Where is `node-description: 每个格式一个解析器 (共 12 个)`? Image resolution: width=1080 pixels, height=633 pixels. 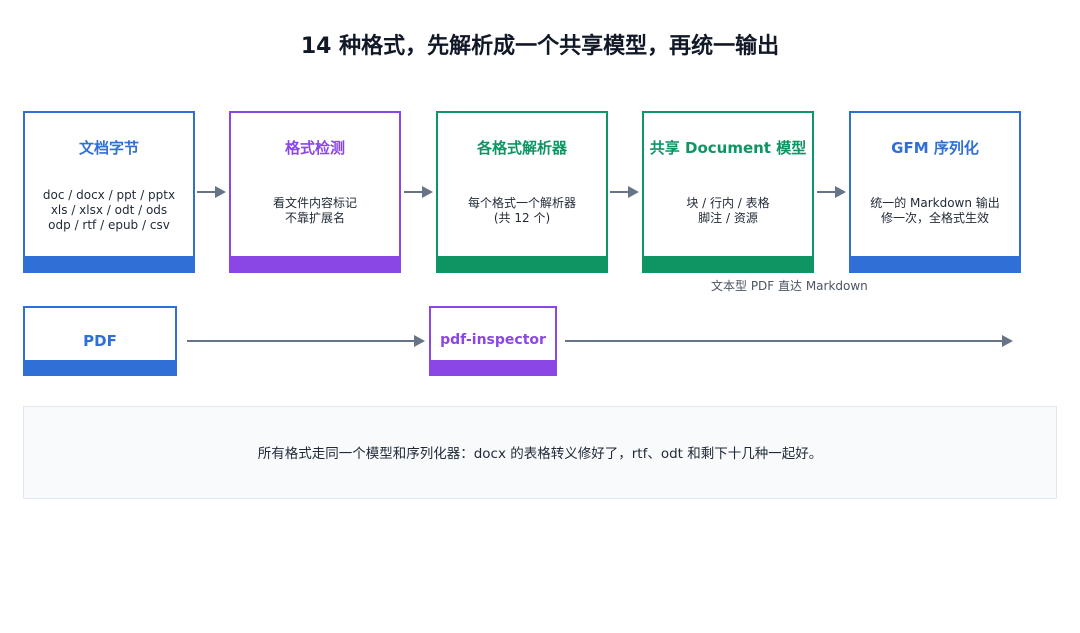 node-description: 每个格式一个解析器 (共 12 个) is located at coordinates (522, 211).